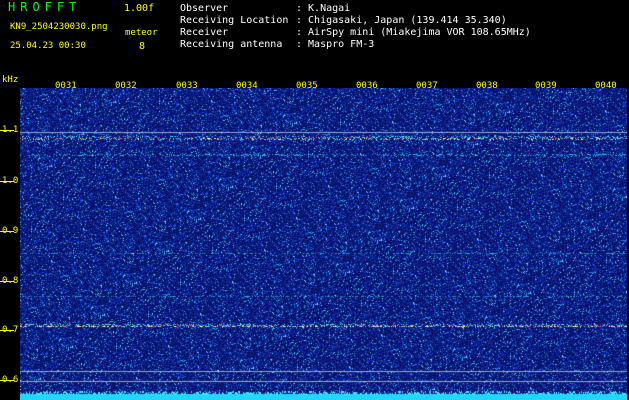 This screenshot has height=400, width=629. I want to click on antenna-label: Receiving antenna, so click(231, 44).